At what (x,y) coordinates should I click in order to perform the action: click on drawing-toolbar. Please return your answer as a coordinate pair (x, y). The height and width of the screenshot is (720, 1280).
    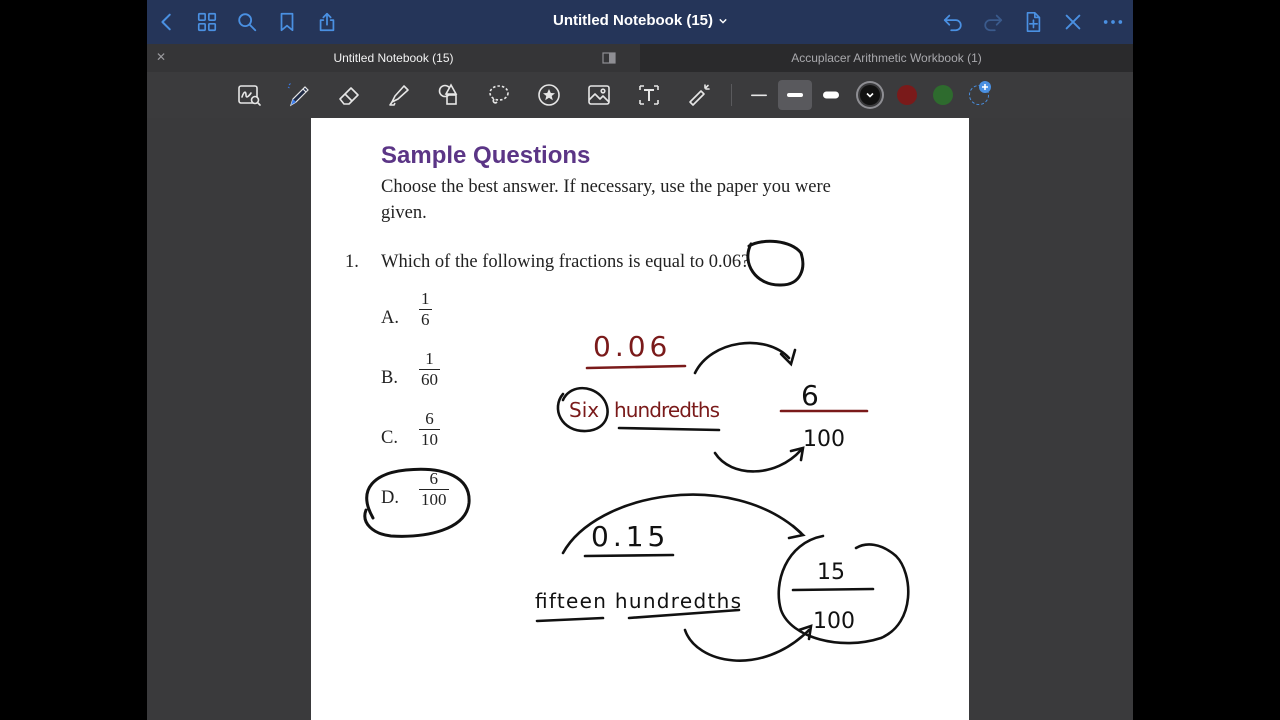
    Looking at the image, I should click on (640, 95).